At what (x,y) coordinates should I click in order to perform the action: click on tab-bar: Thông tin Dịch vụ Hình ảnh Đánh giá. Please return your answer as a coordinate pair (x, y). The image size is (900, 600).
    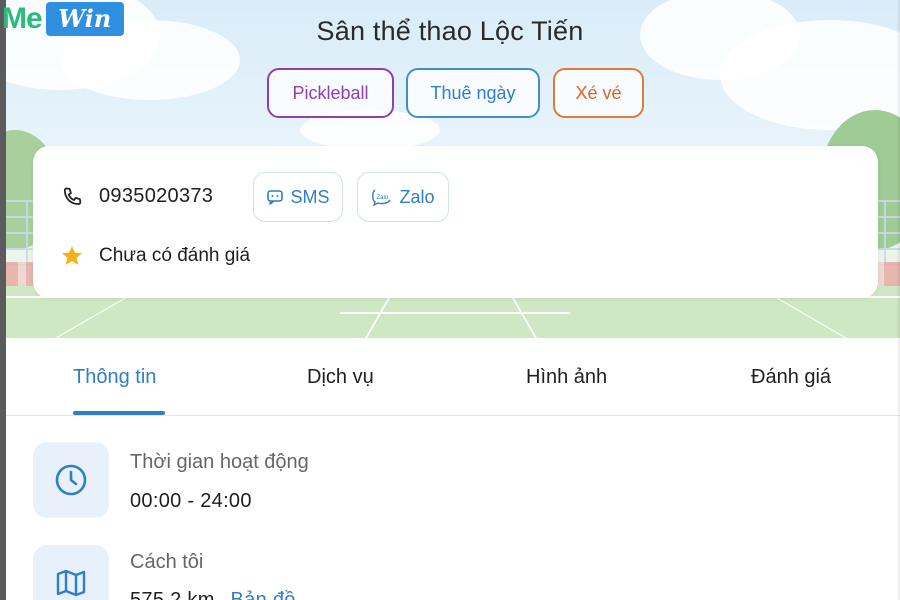
    Looking at the image, I should click on (453, 377).